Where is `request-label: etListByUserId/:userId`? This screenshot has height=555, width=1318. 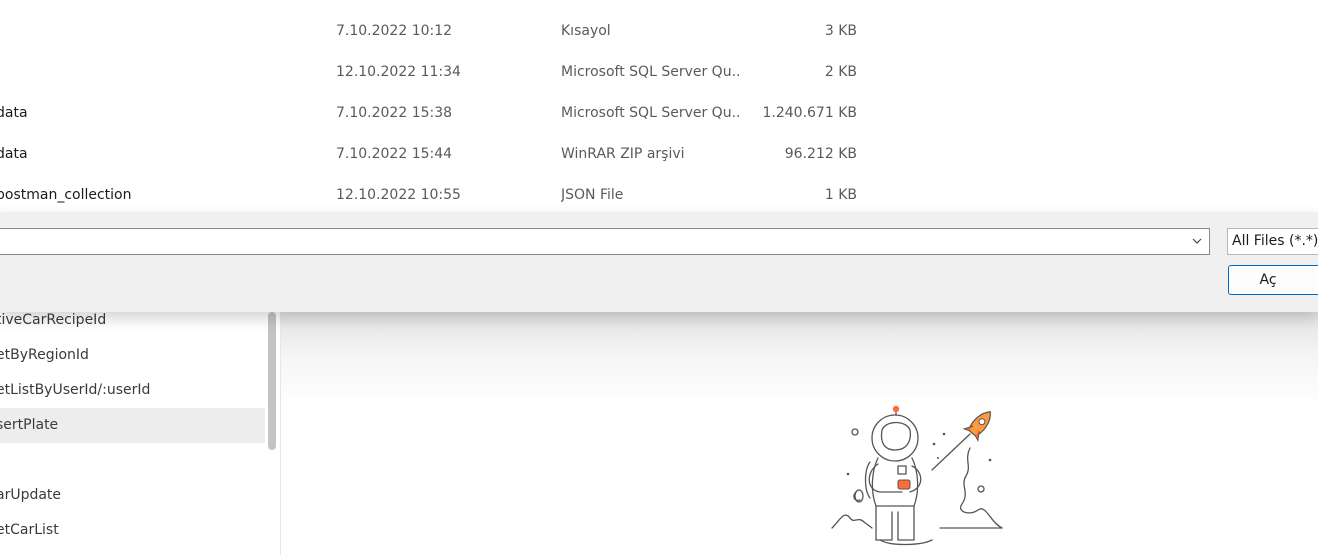 request-label: etListByUserId/:userId is located at coordinates (75, 390).